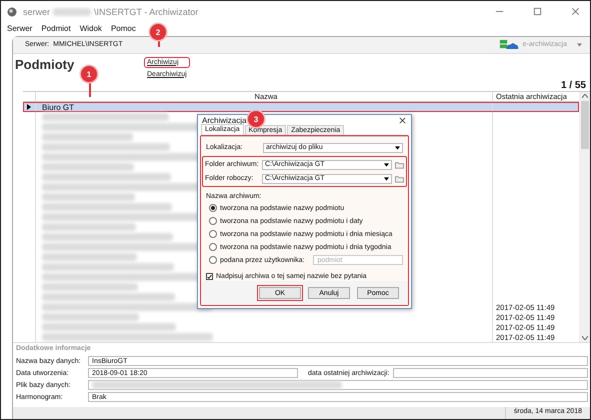 The width and height of the screenshot is (591, 420). Describe the element at coordinates (36, 11) in the screenshot. I see `window-title: serwer` at that location.